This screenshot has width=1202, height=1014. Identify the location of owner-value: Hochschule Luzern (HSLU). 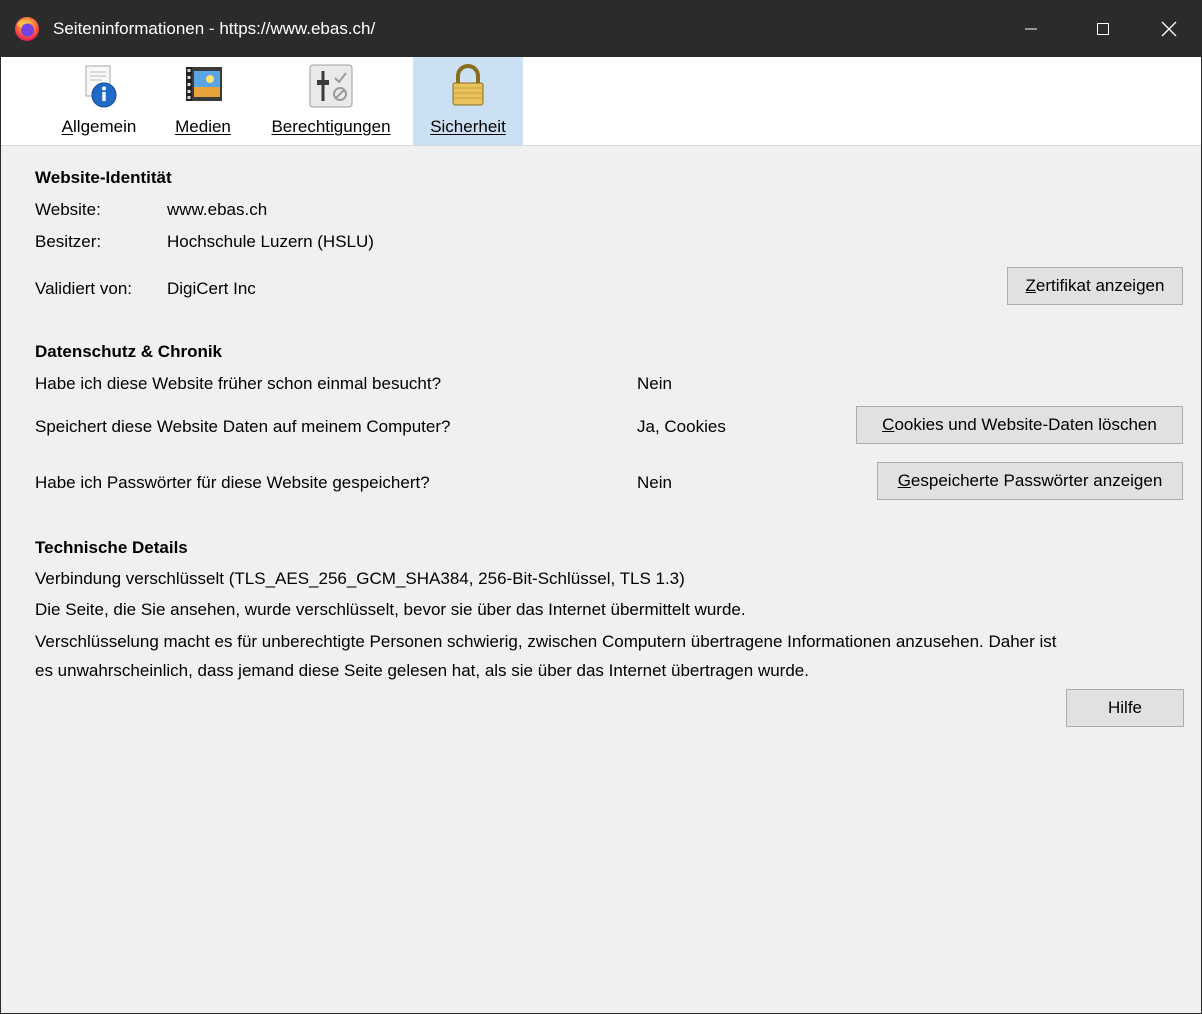
(270, 241).